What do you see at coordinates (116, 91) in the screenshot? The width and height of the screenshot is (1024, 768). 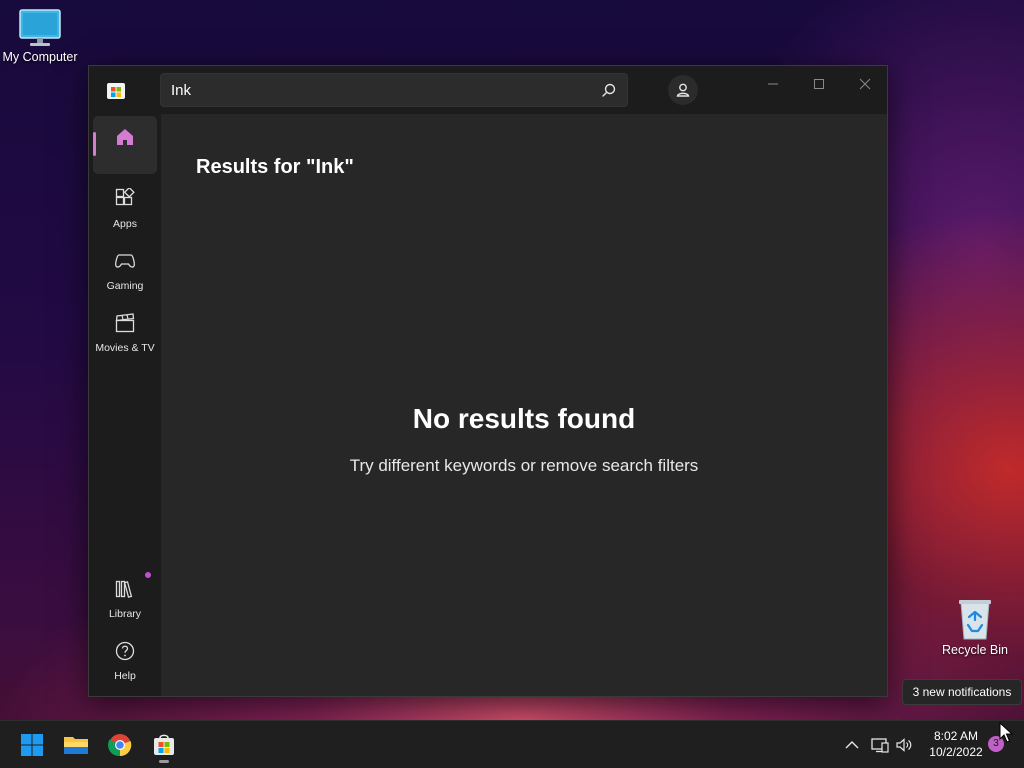 I see `store-logo-icon` at bounding box center [116, 91].